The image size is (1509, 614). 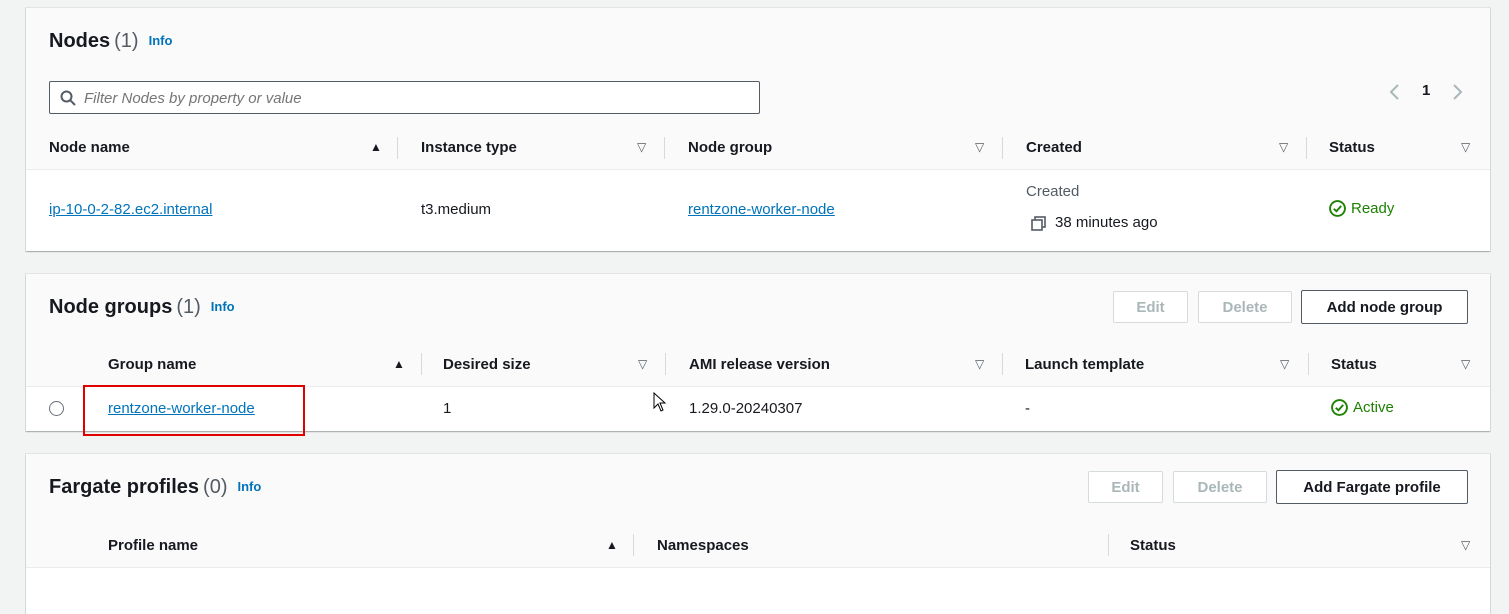 What do you see at coordinates (1426, 90) in the screenshot?
I see `page-number: 1` at bounding box center [1426, 90].